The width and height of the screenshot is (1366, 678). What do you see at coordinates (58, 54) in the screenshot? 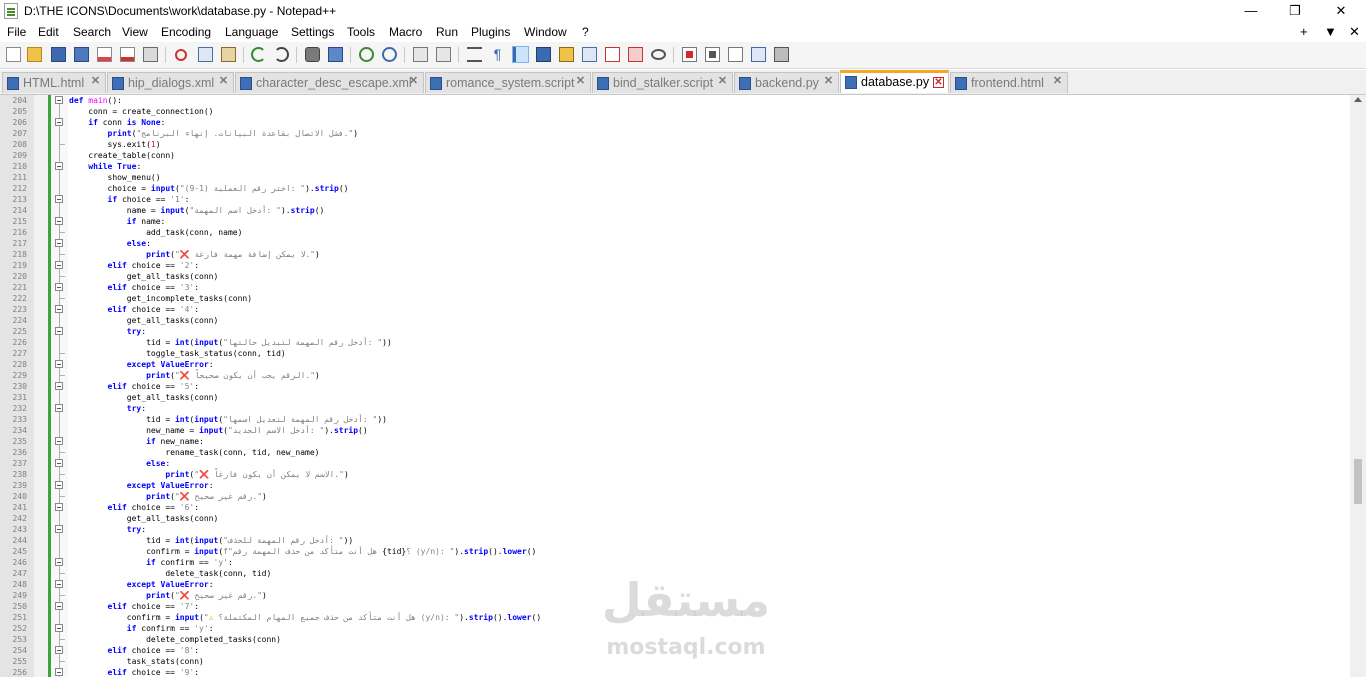
I see `save-icon` at bounding box center [58, 54].